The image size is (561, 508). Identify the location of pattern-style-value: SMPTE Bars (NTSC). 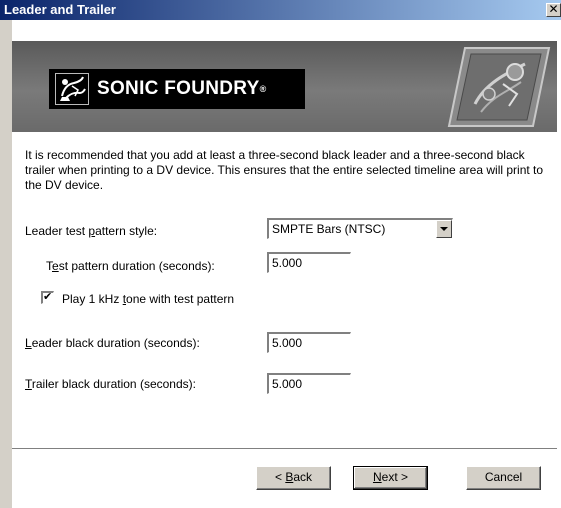
(329, 229).